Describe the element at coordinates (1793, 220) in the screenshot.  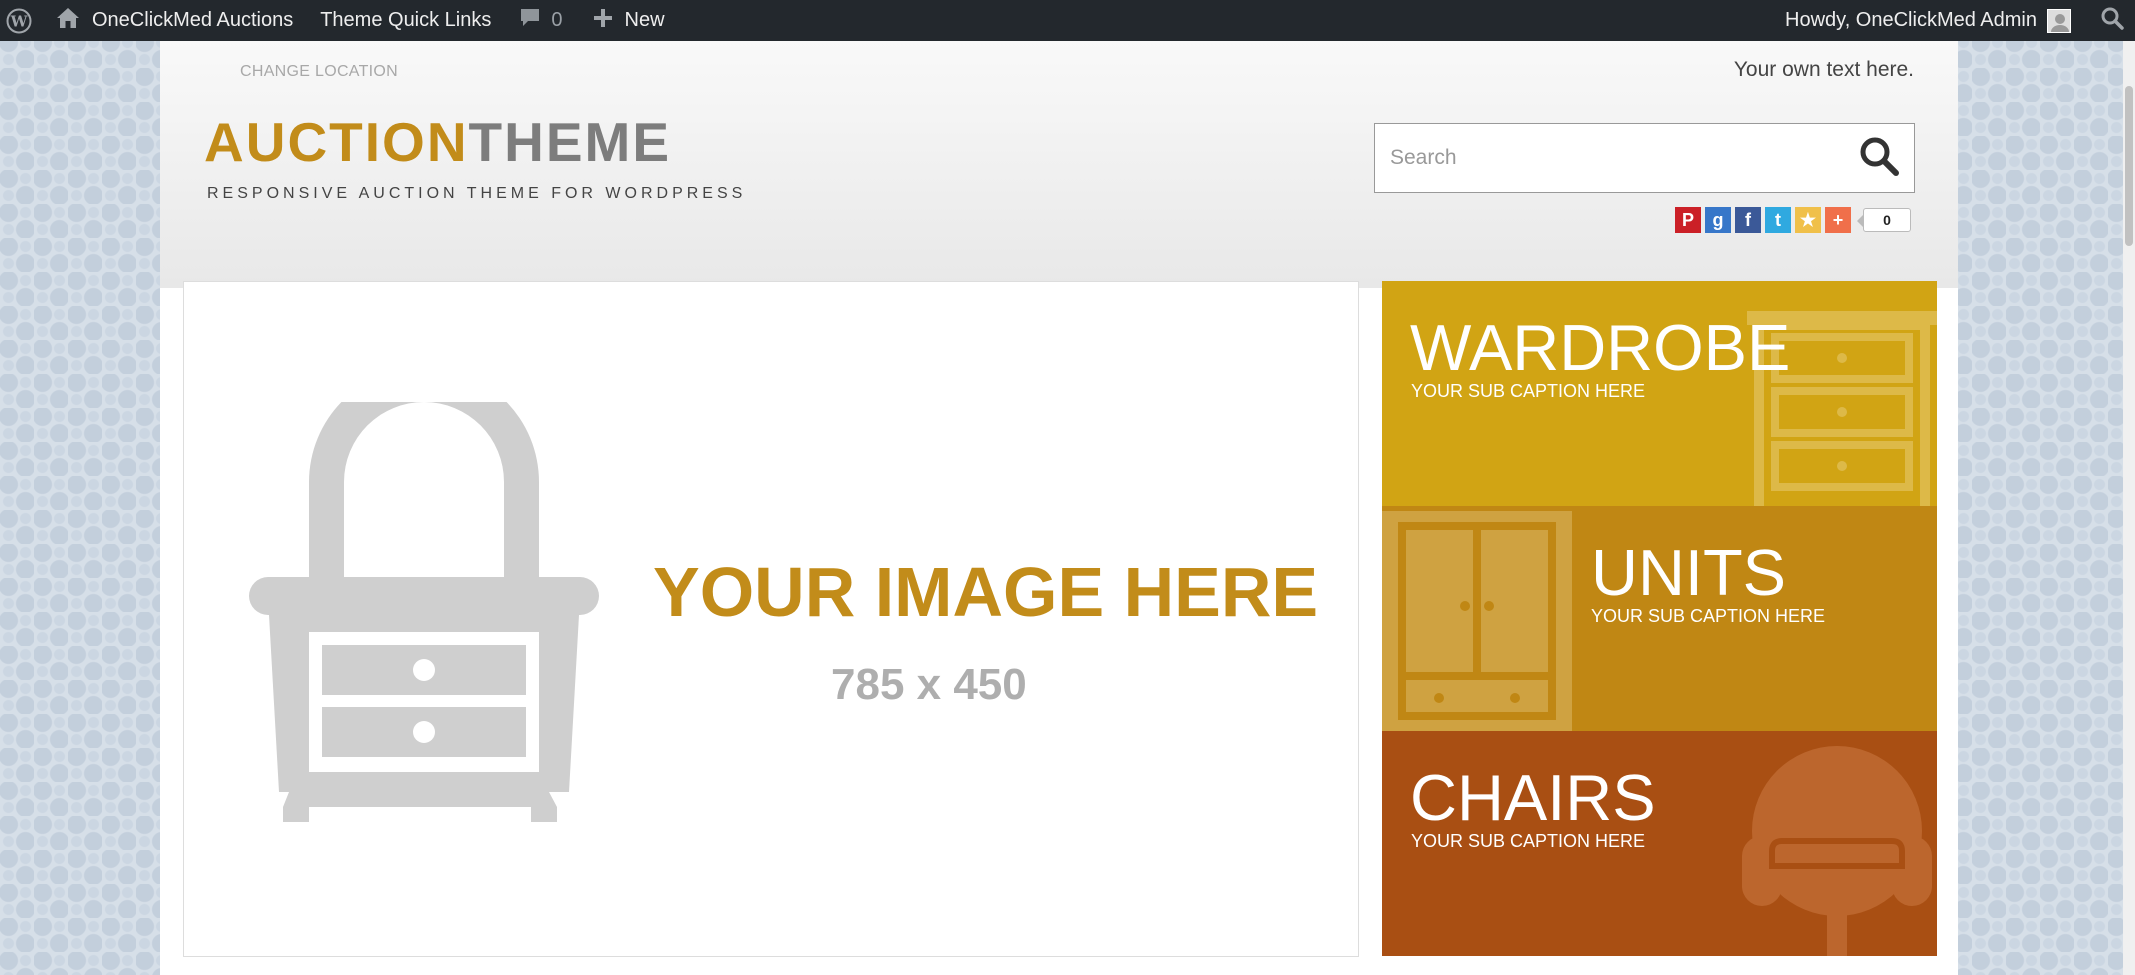
I see `social-share-bar: P g f t ★ + 0` at that location.